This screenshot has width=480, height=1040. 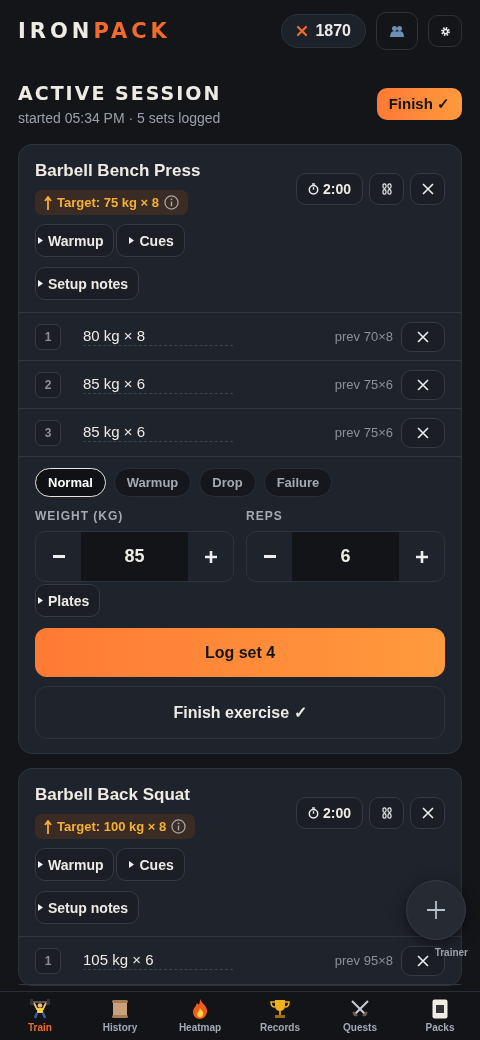 I want to click on log-set-button: Log set 4, so click(x=240, y=652).